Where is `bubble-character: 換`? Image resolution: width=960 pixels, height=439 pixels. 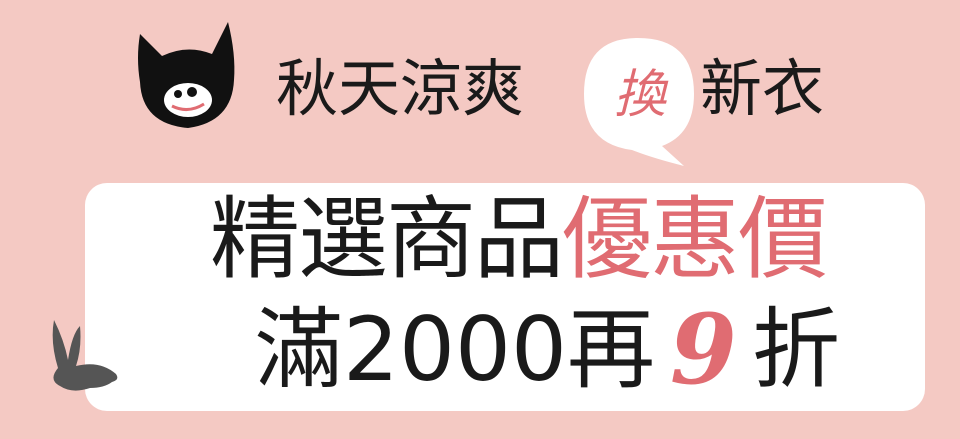 bubble-character: 換 is located at coordinates (639, 95).